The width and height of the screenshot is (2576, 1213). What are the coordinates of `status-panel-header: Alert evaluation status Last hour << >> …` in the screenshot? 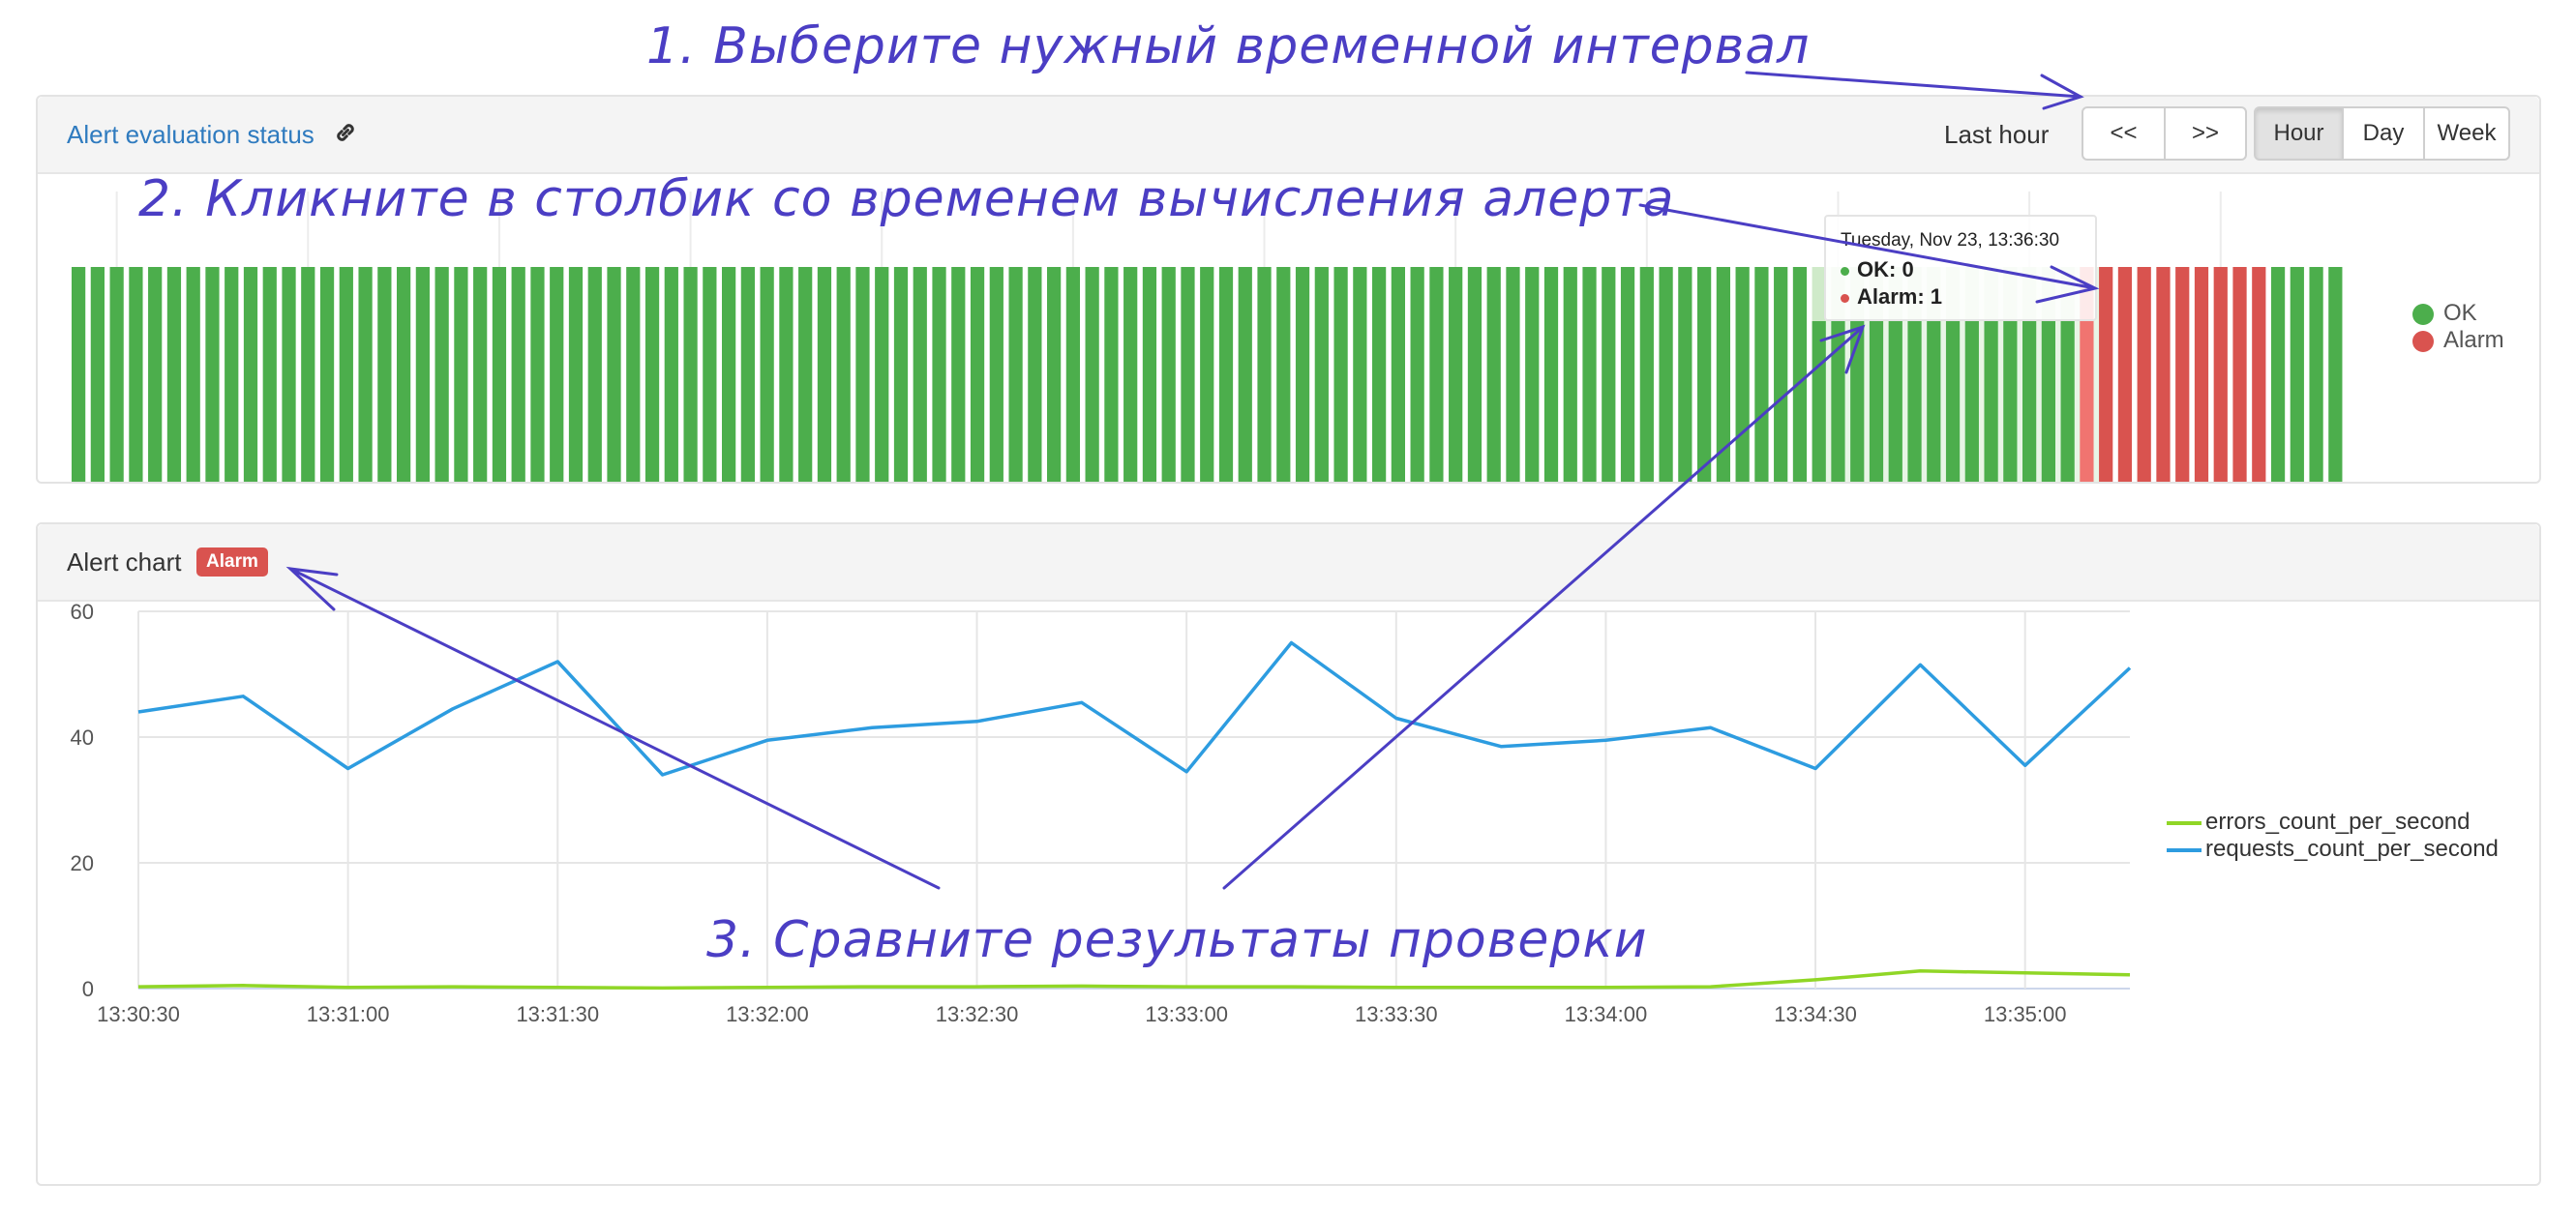 It's located at (1288, 135).